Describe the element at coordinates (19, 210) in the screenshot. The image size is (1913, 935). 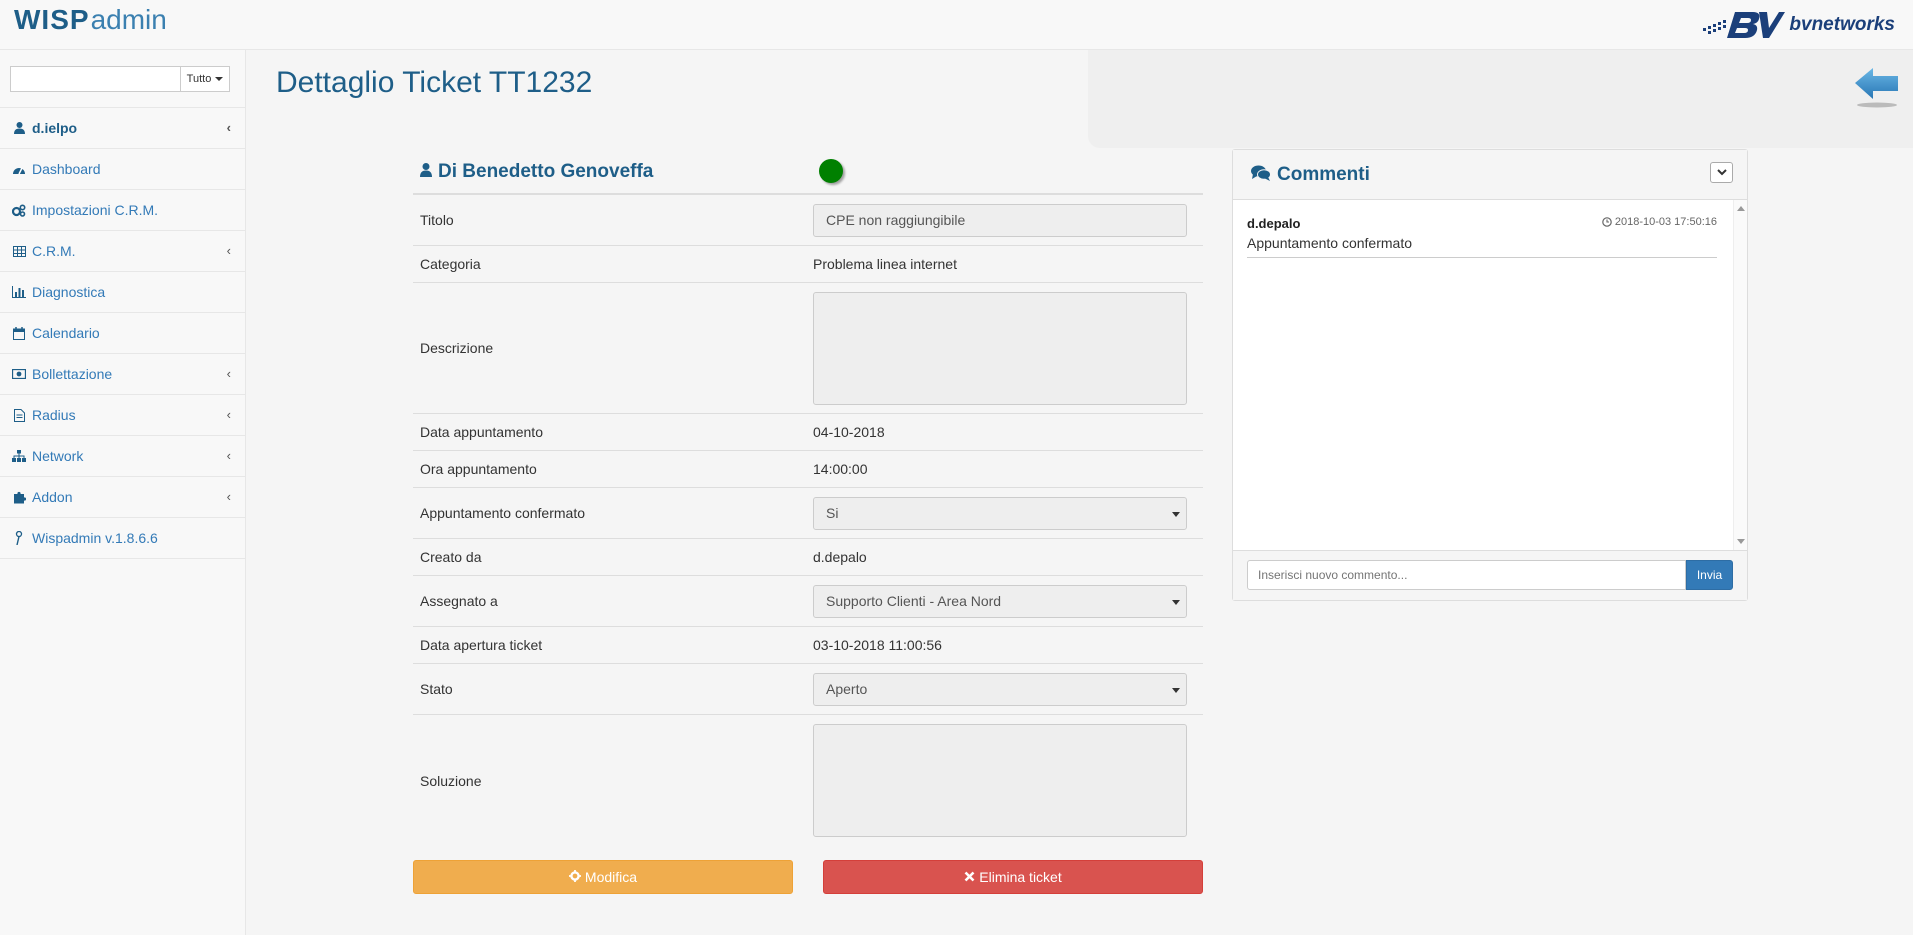
I see `gears-icon` at that location.